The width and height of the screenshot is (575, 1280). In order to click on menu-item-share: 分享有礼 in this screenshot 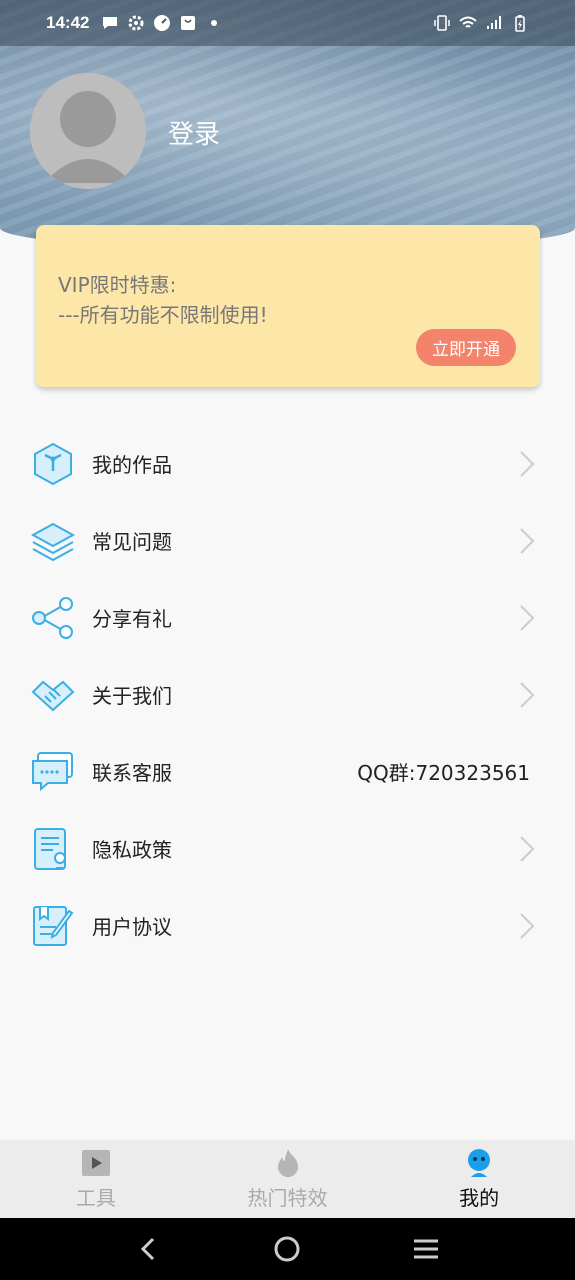, I will do `click(287, 617)`.